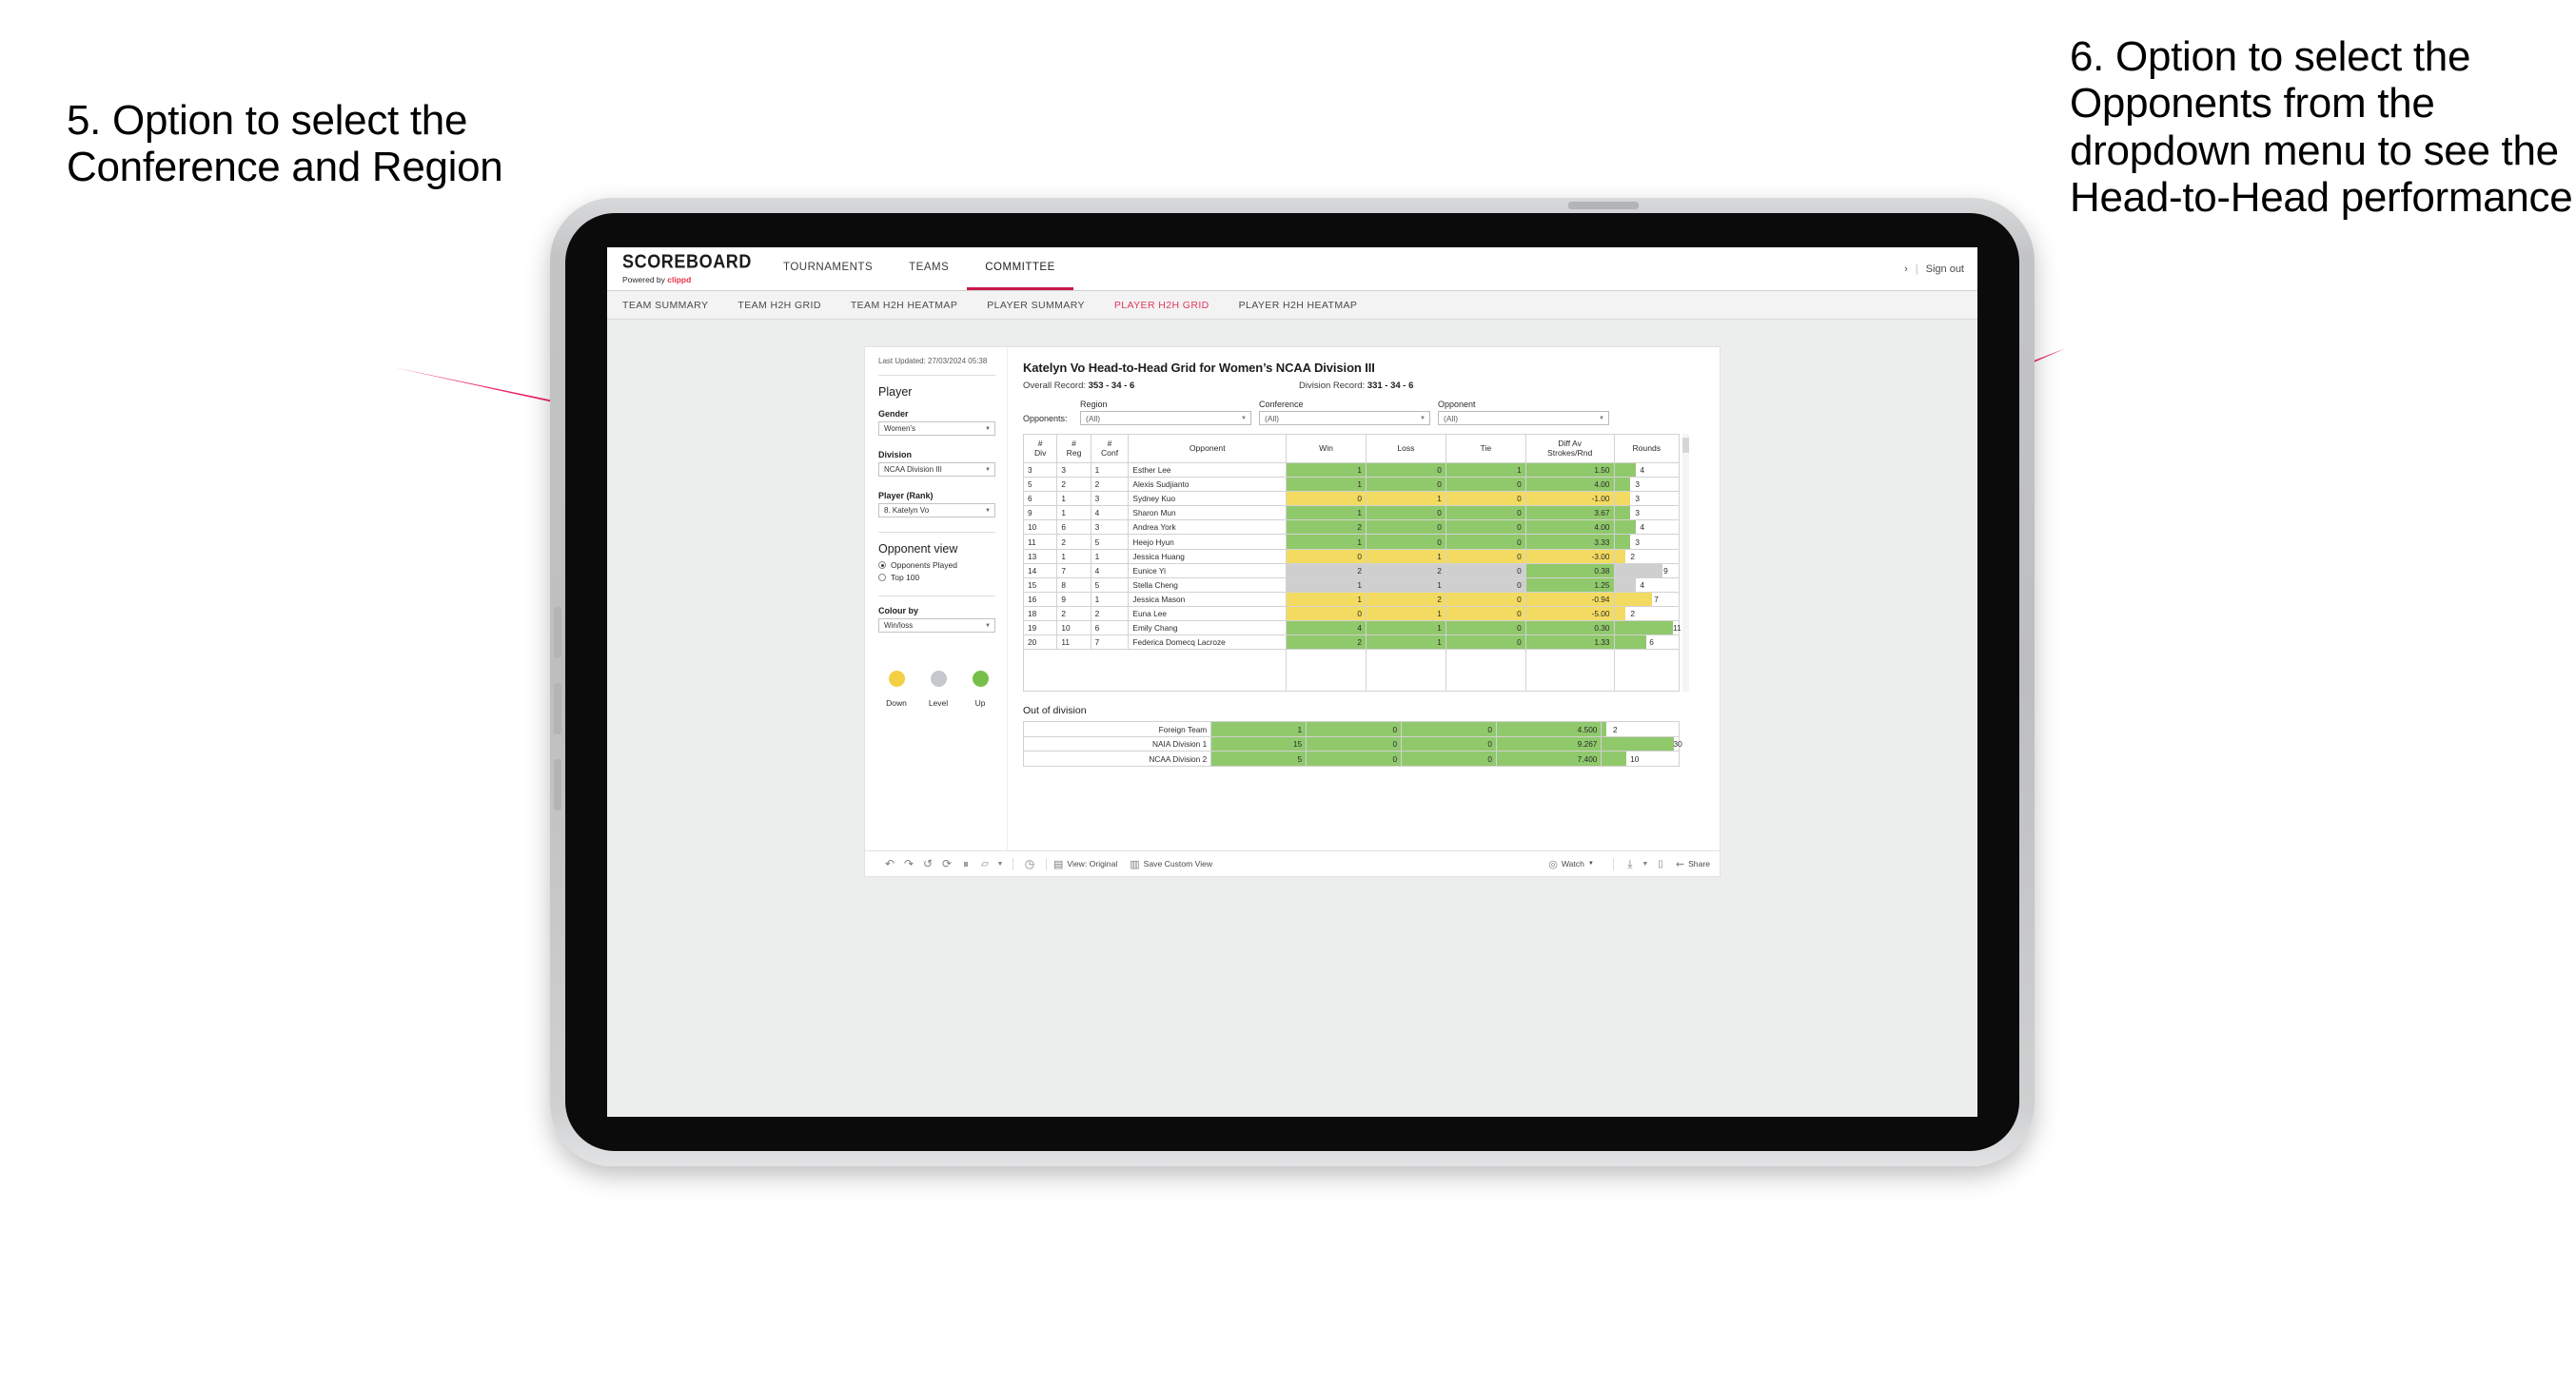  I want to click on radio-on-icon, so click(882, 565).